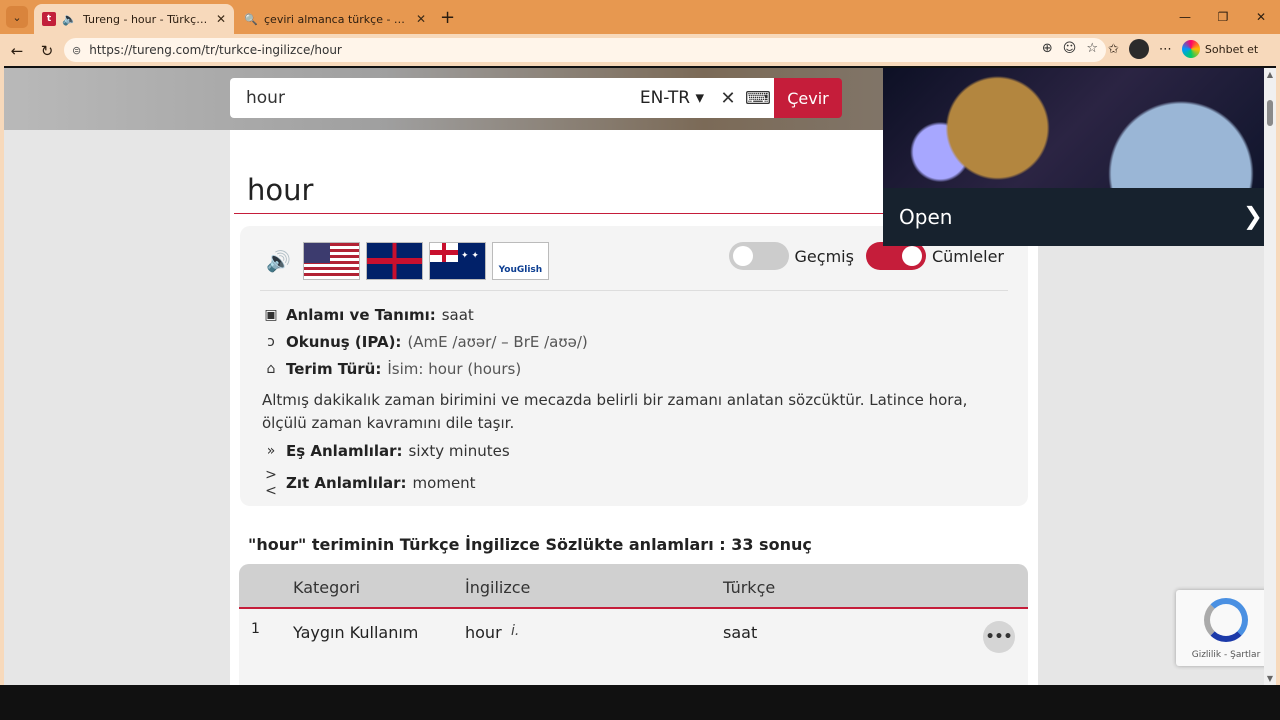  I want to click on ipa-label: Okunuş (IPA):, so click(344, 342).